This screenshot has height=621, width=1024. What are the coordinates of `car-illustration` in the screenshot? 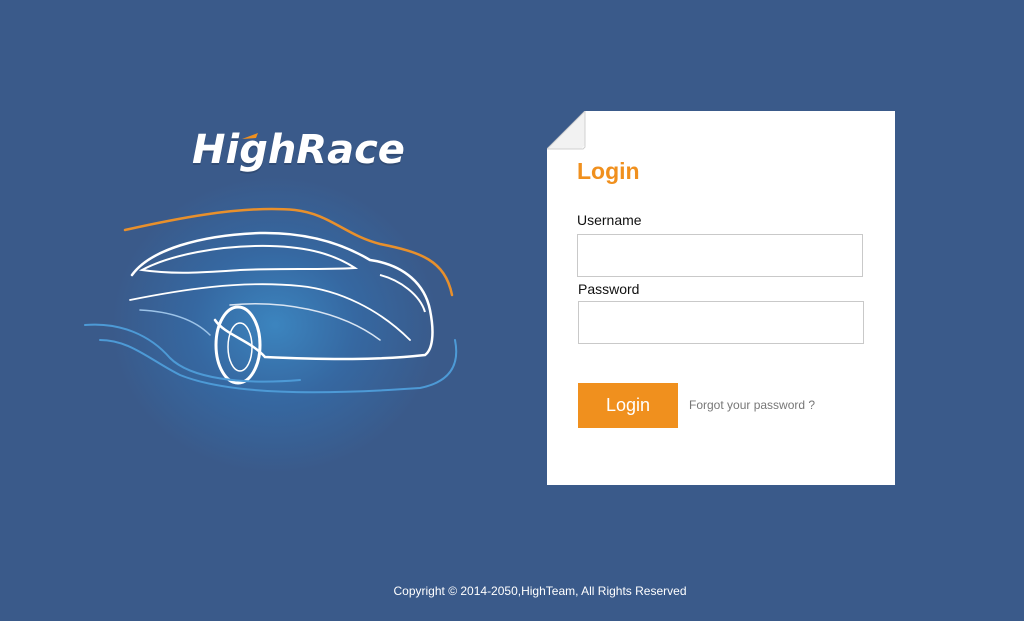 It's located at (271, 300).